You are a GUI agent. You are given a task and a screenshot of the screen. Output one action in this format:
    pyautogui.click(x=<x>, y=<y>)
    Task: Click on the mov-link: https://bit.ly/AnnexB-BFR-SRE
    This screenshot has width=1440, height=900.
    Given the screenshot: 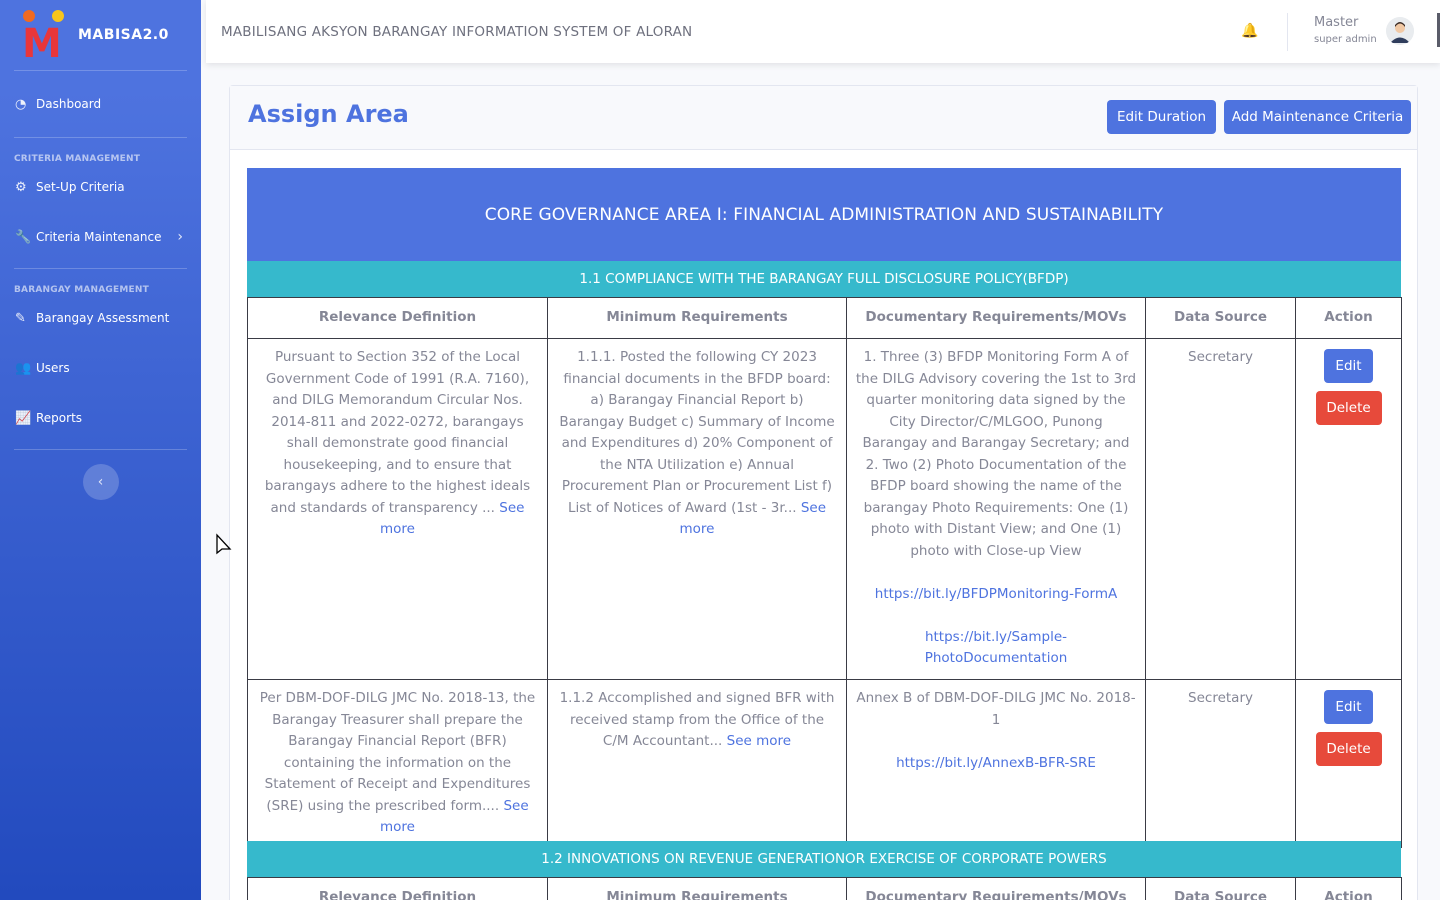 What is the action you would take?
    pyautogui.click(x=996, y=763)
    